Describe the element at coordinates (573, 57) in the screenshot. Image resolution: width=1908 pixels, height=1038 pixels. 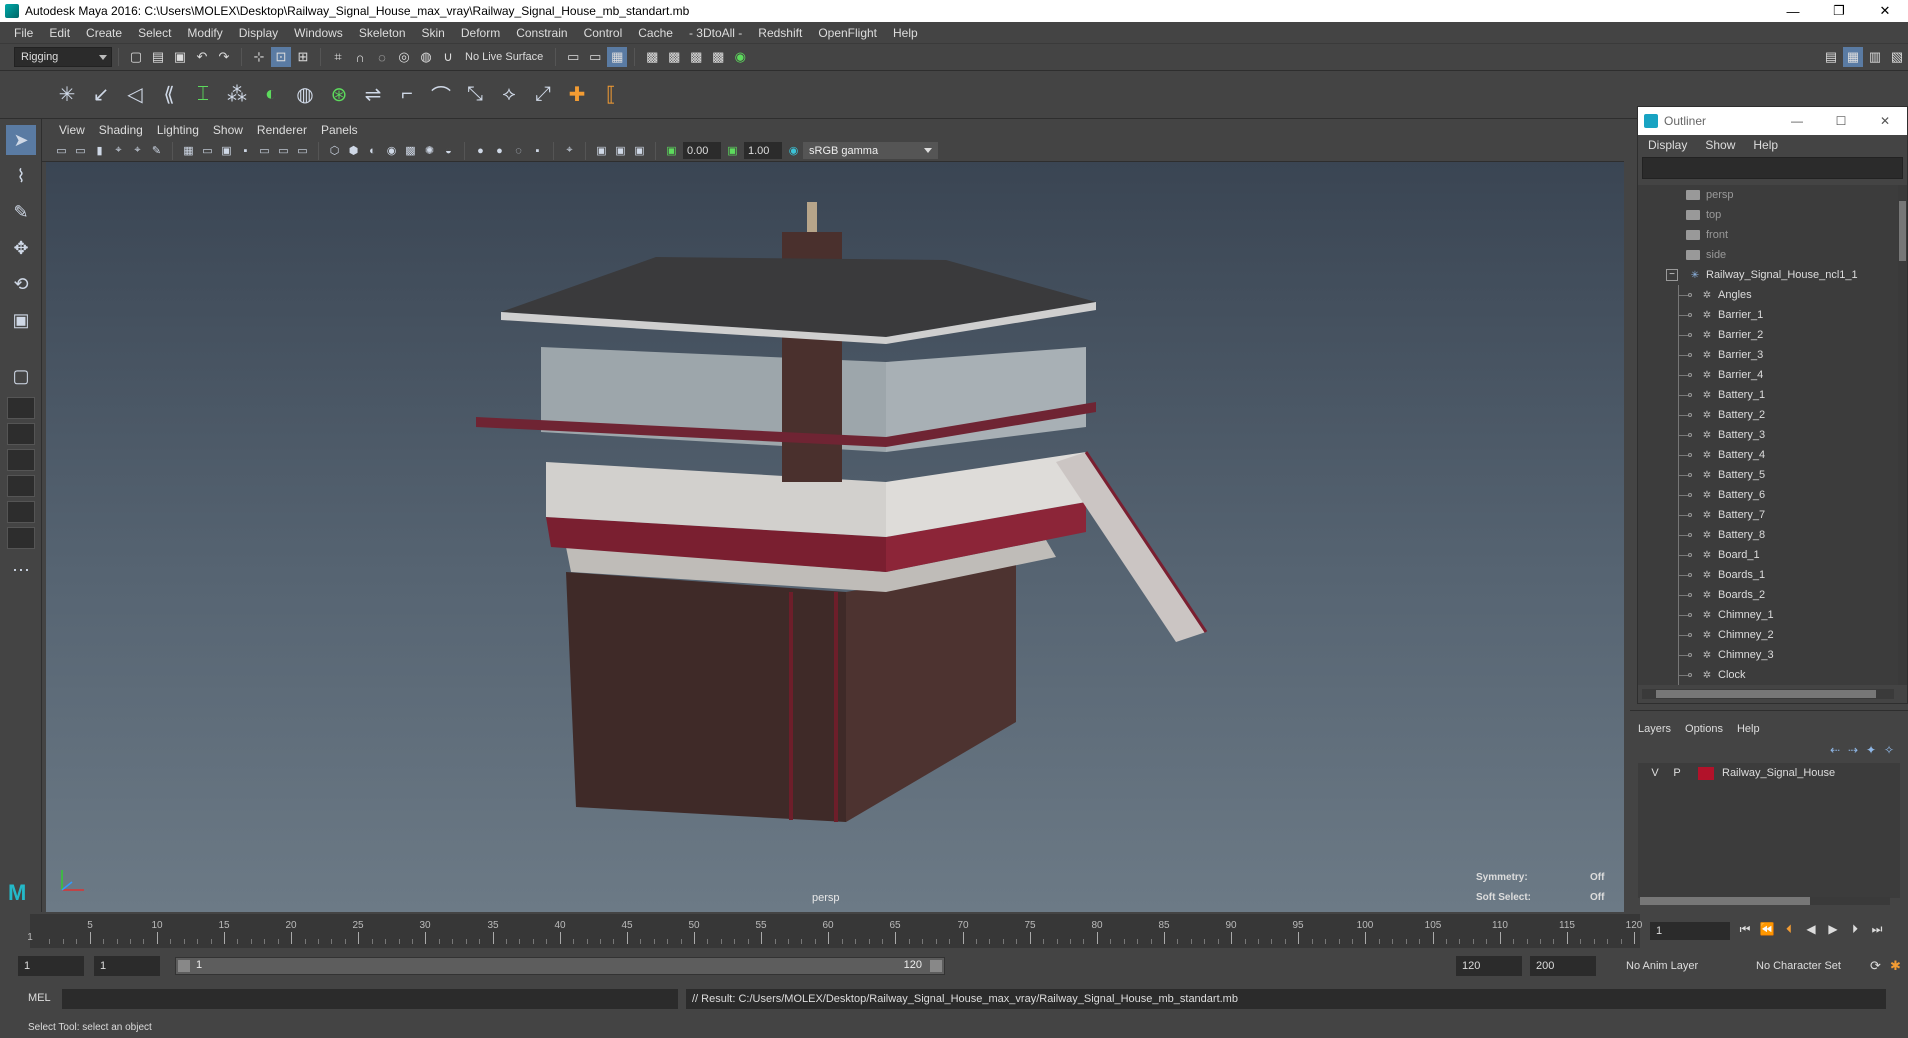
I see `input-ops-icon: ▭` at that location.